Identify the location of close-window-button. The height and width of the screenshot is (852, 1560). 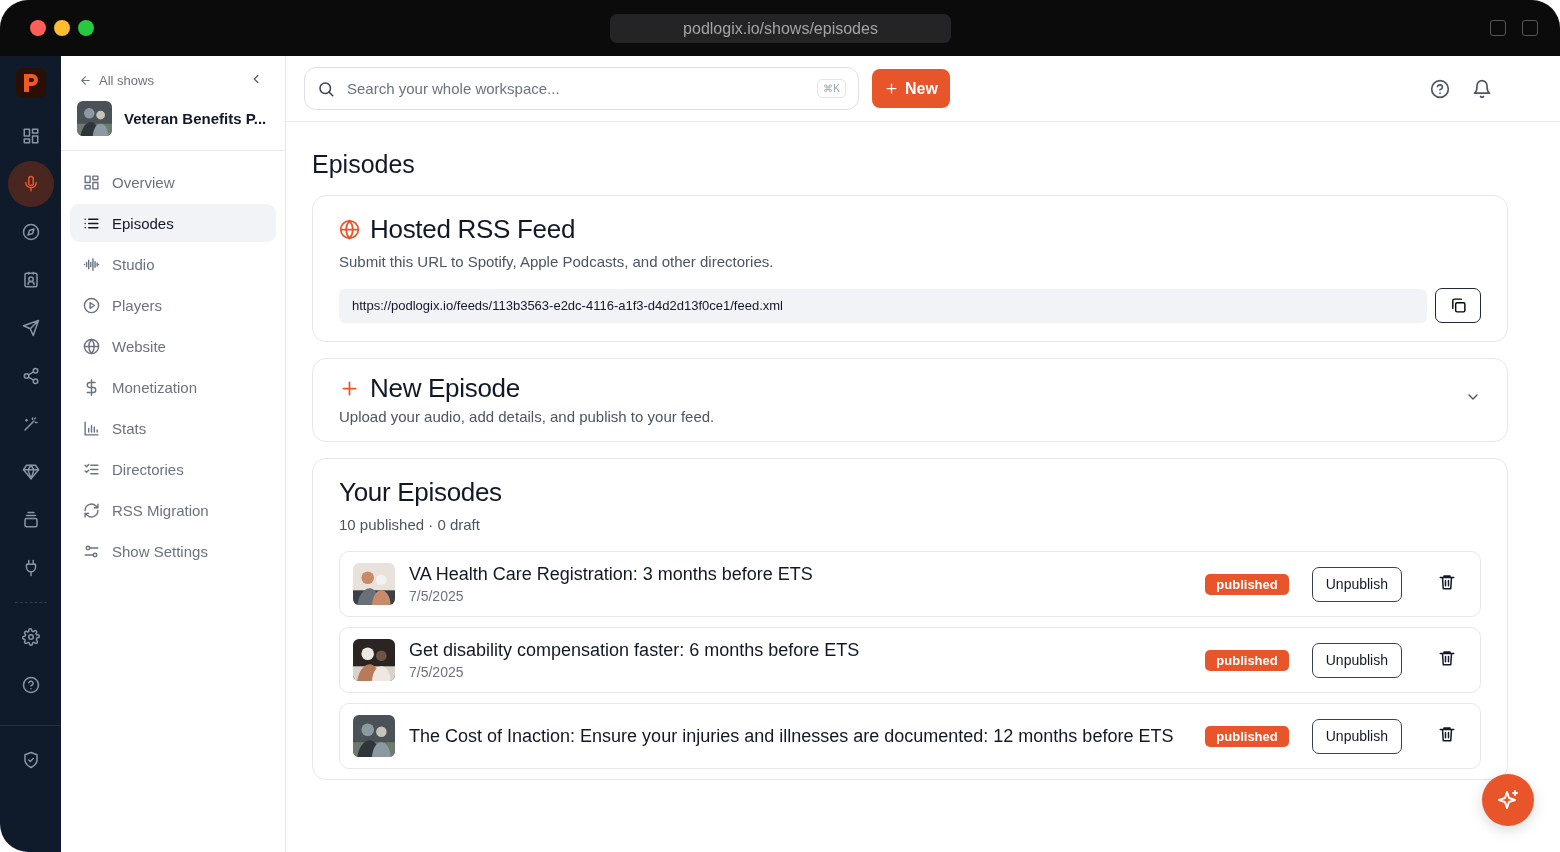
(38, 28).